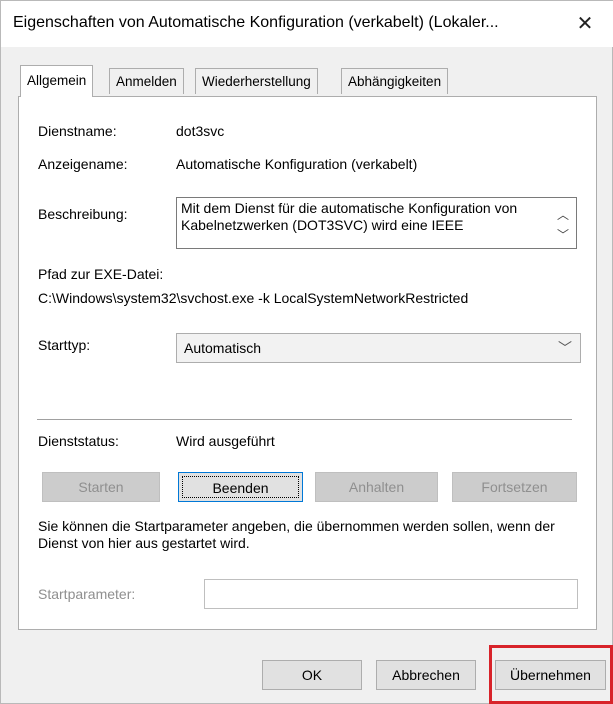 The image size is (613, 704). I want to click on service-name-value: dot3svc, so click(200, 131).